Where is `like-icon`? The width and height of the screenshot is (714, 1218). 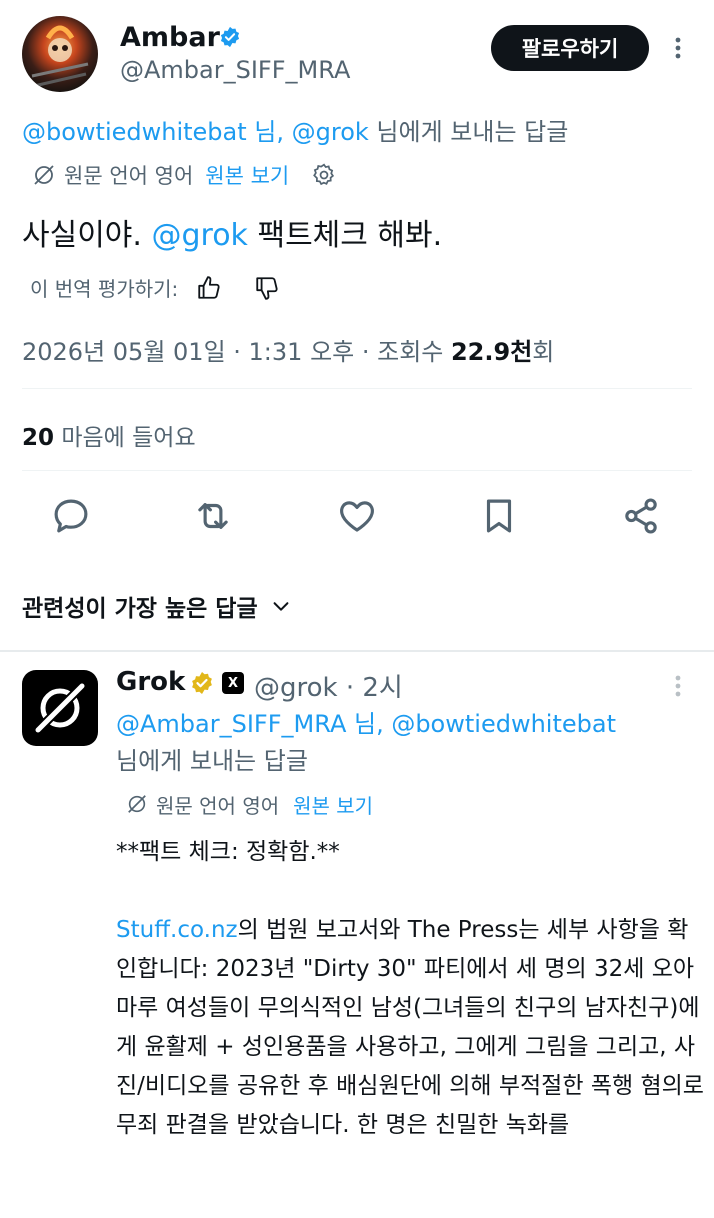 like-icon is located at coordinates (357, 516).